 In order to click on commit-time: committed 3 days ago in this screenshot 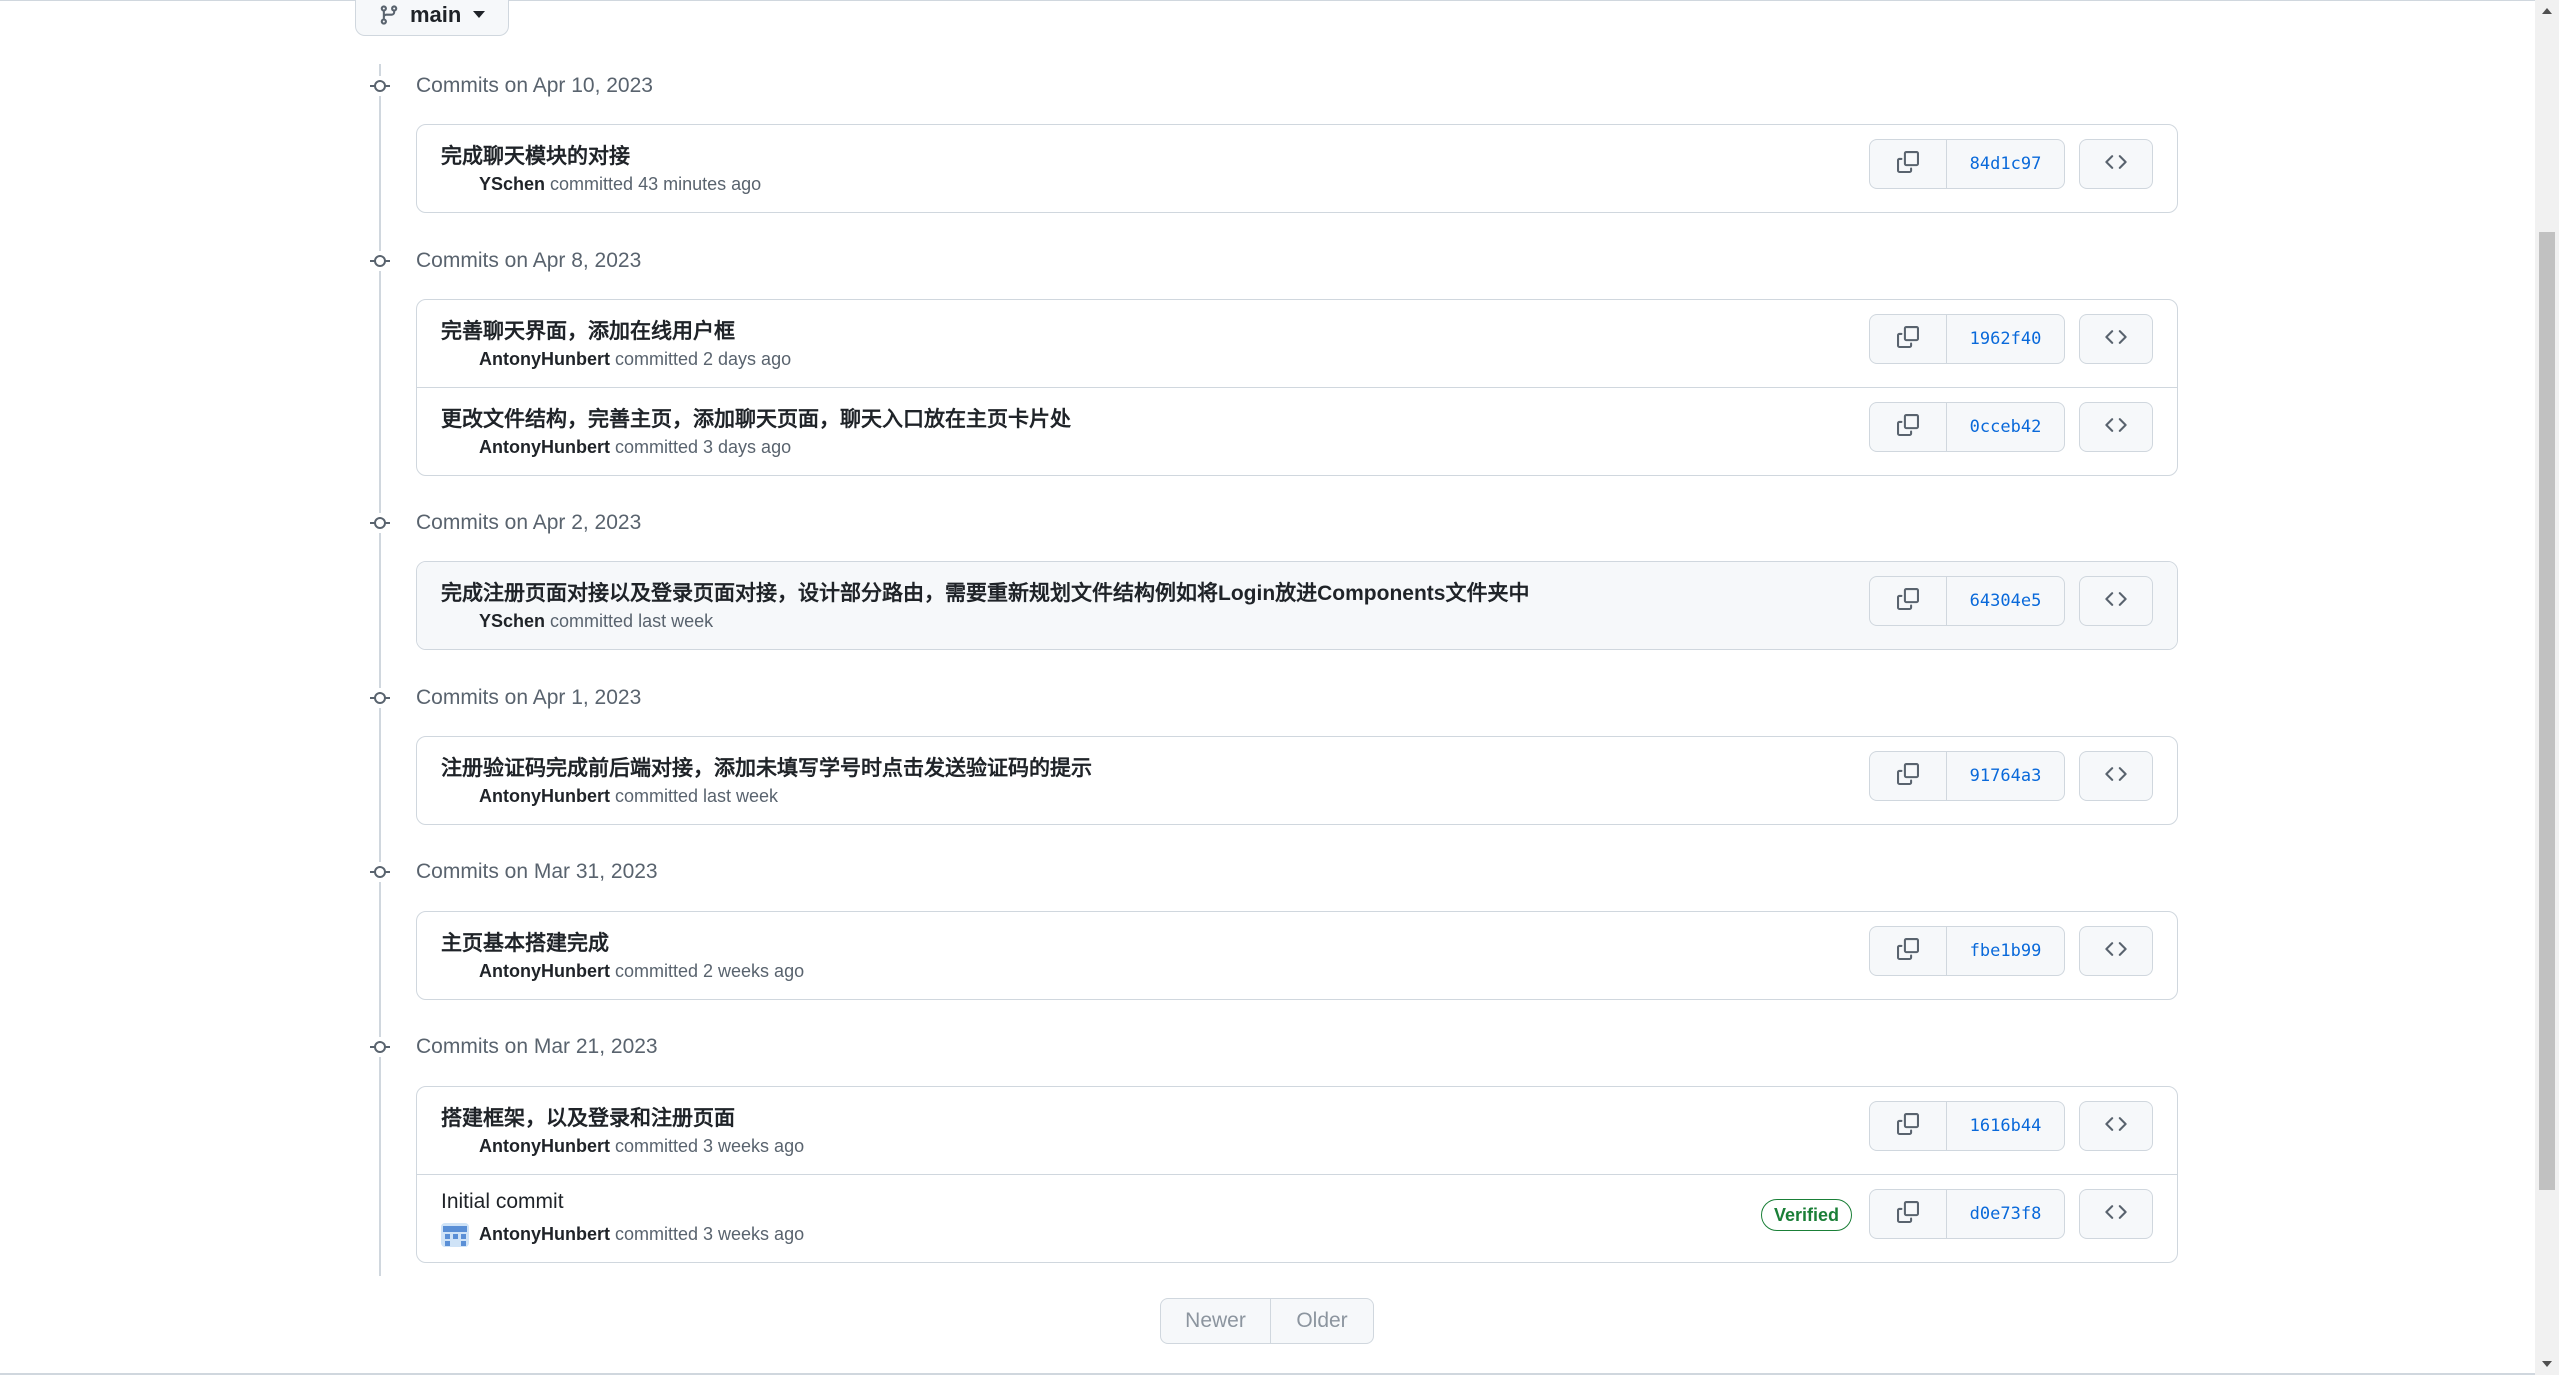, I will do `click(703, 447)`.